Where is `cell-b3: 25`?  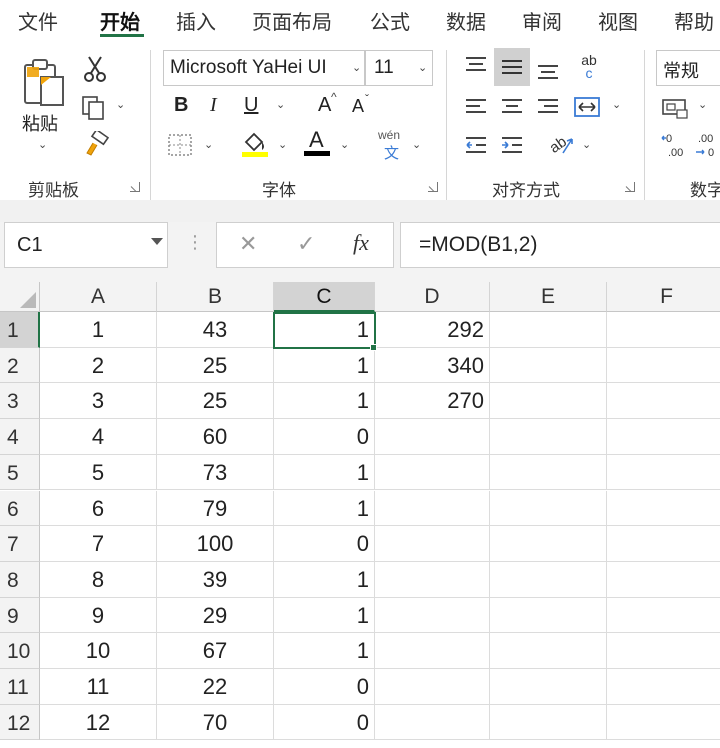
cell-b3: 25 is located at coordinates (215, 401).